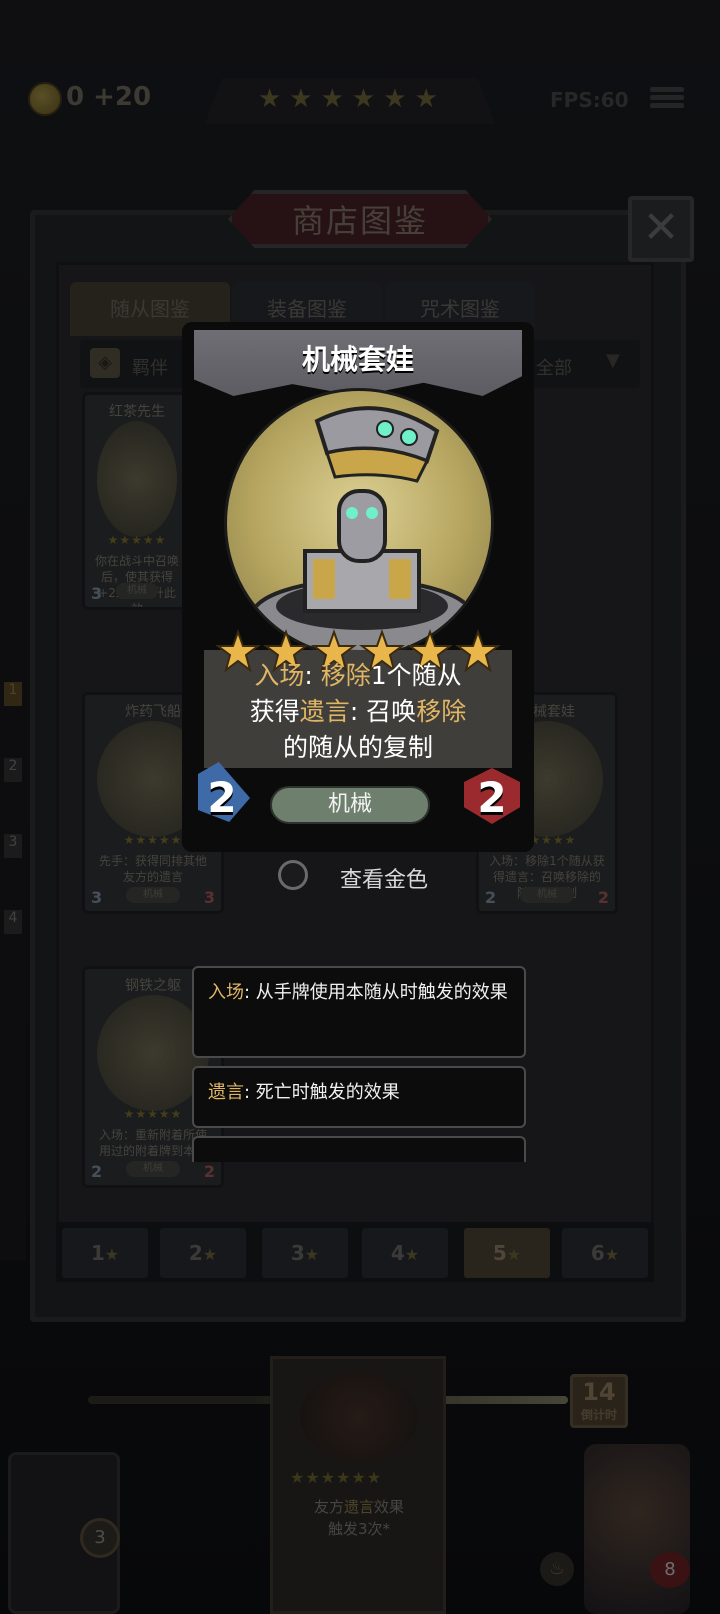 This screenshot has height=1614, width=720. Describe the element at coordinates (222, 797) in the screenshot. I see `card-attack: 2` at that location.